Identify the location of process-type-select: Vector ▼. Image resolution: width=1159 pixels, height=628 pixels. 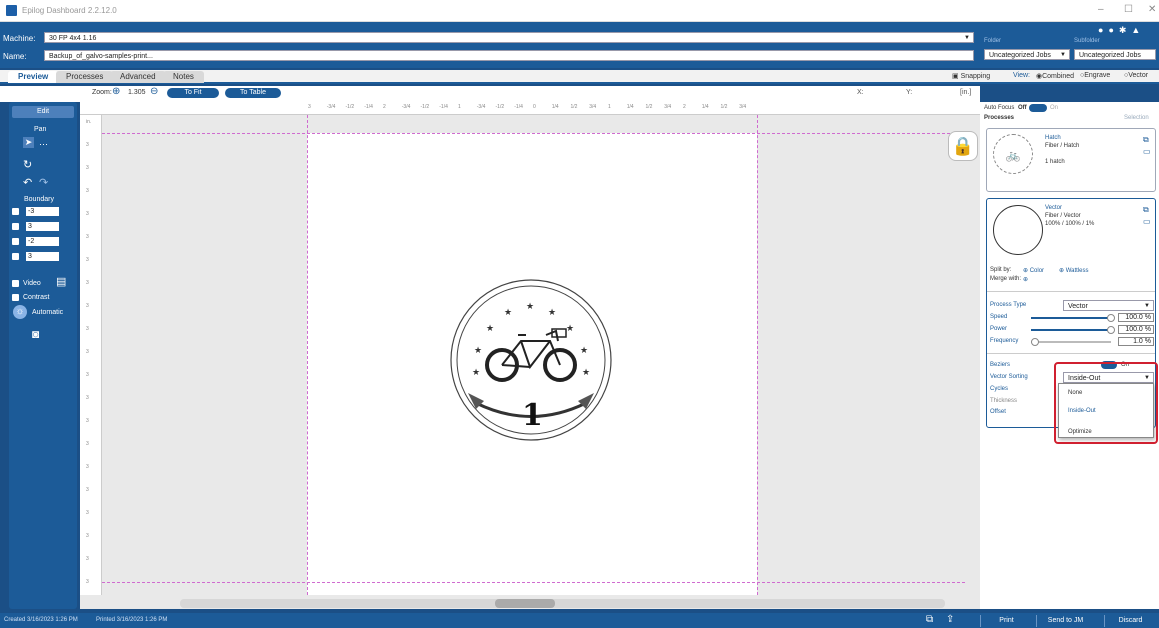
(1108, 305).